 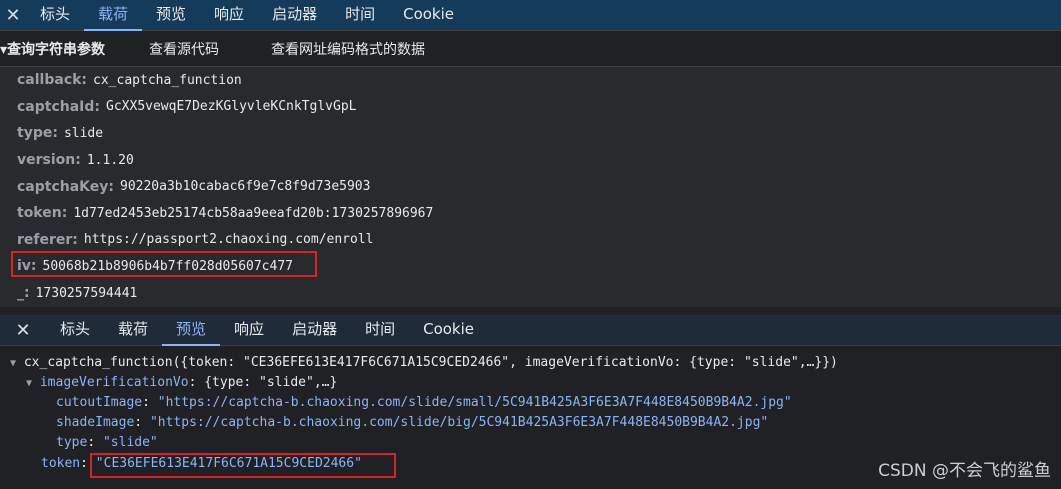 I want to click on top-tab-bar: ✕ 标头 载荷 预览 响应 启动器 时间 Cookie, so click(x=530, y=15).